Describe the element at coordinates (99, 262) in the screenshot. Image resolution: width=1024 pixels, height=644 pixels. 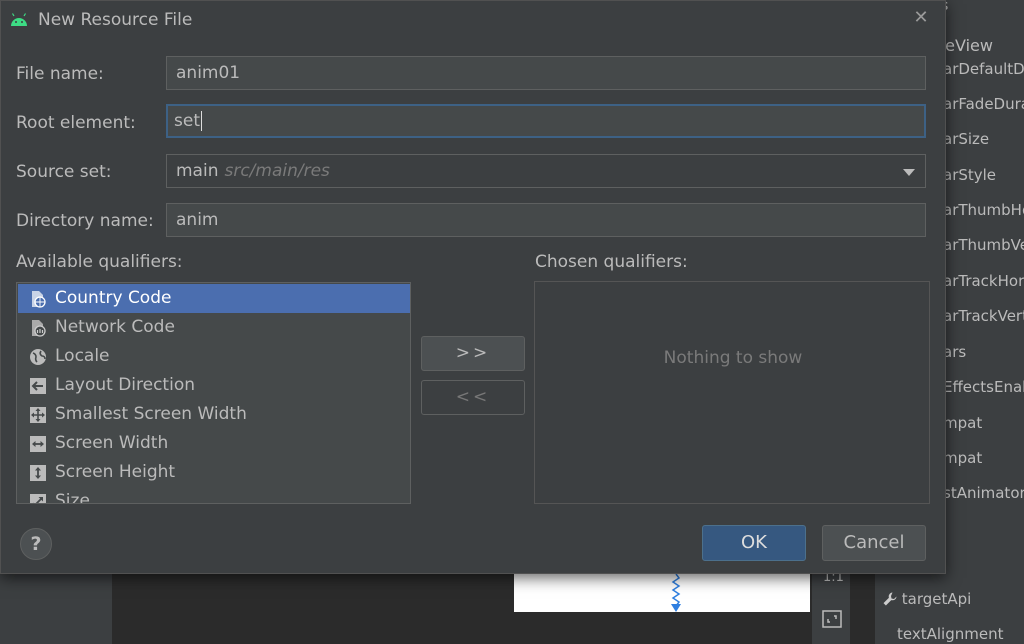
I see `available-qualifiers-label: Available qualifiers:` at that location.